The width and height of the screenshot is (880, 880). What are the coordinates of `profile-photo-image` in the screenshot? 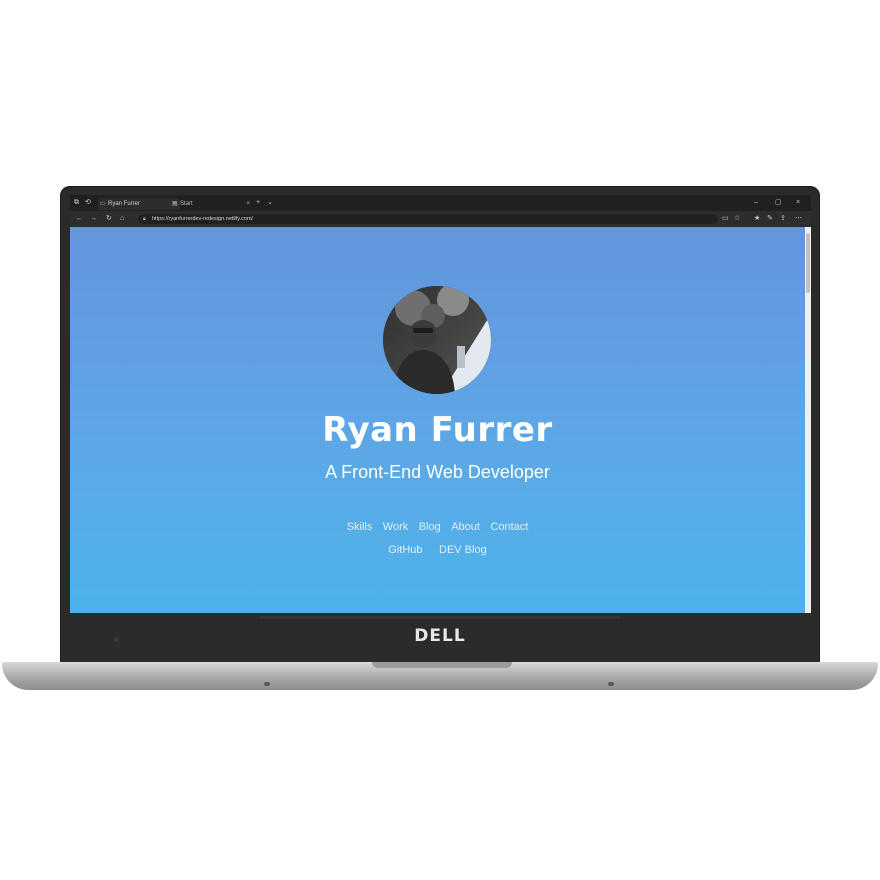 It's located at (437, 340).